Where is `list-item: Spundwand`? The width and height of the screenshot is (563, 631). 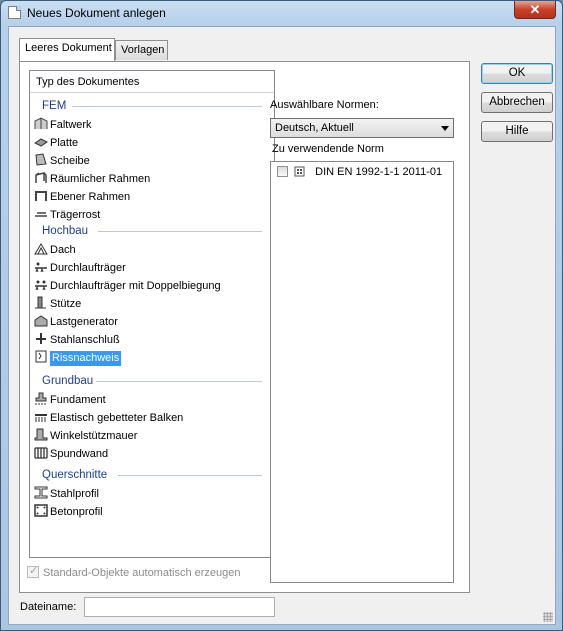
list-item: Spundwand is located at coordinates (71, 454).